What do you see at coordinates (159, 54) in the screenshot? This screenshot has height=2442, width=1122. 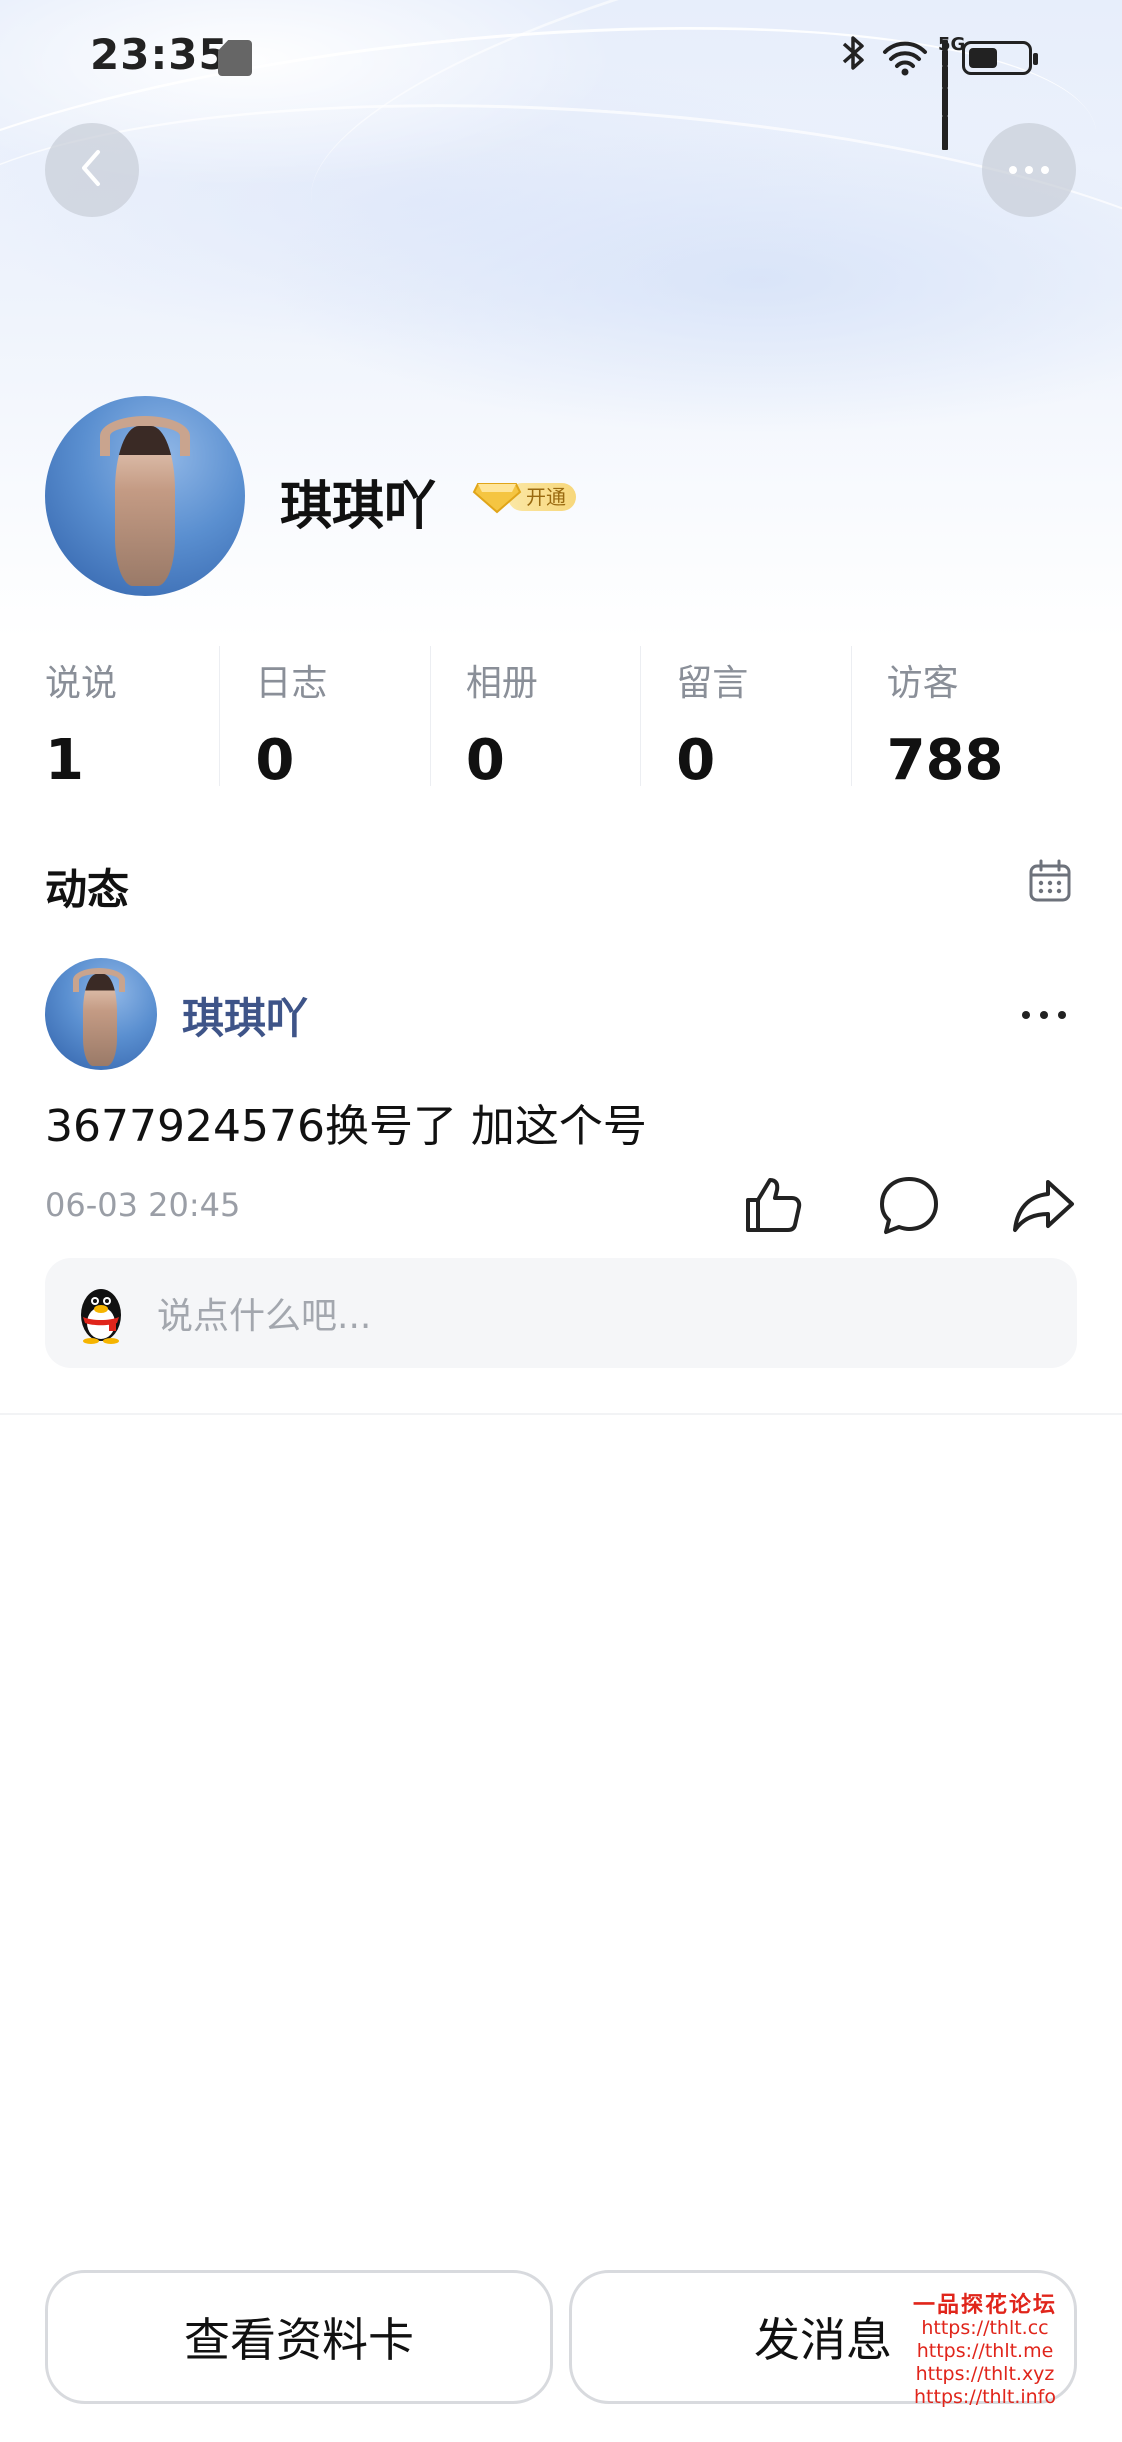 I see `status-time: 23:35` at bounding box center [159, 54].